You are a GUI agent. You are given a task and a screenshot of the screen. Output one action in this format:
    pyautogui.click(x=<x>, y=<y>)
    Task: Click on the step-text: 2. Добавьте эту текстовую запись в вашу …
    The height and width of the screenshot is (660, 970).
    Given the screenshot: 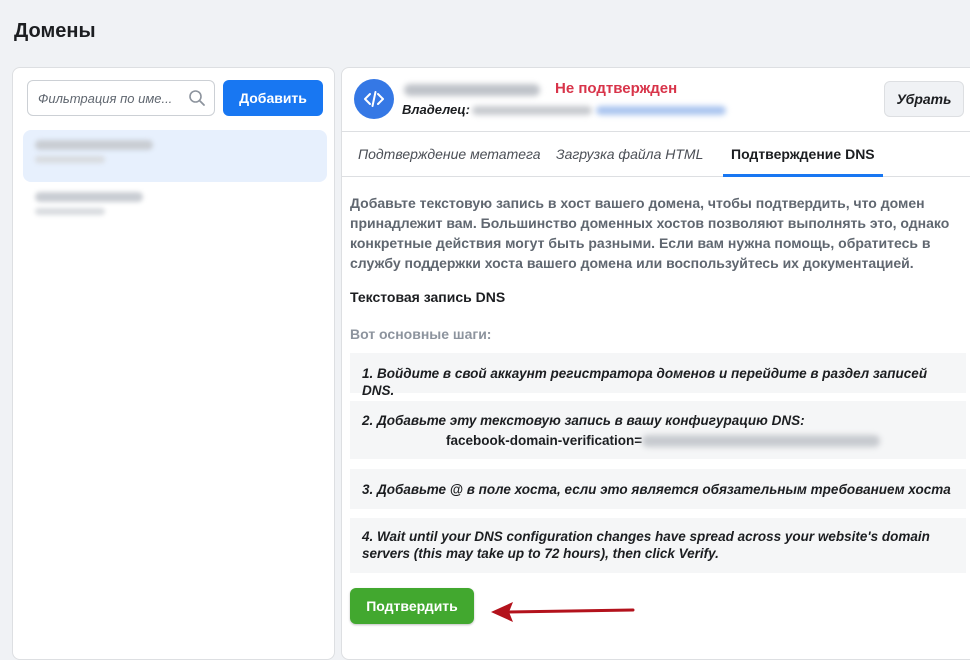 What is the action you would take?
    pyautogui.click(x=583, y=420)
    